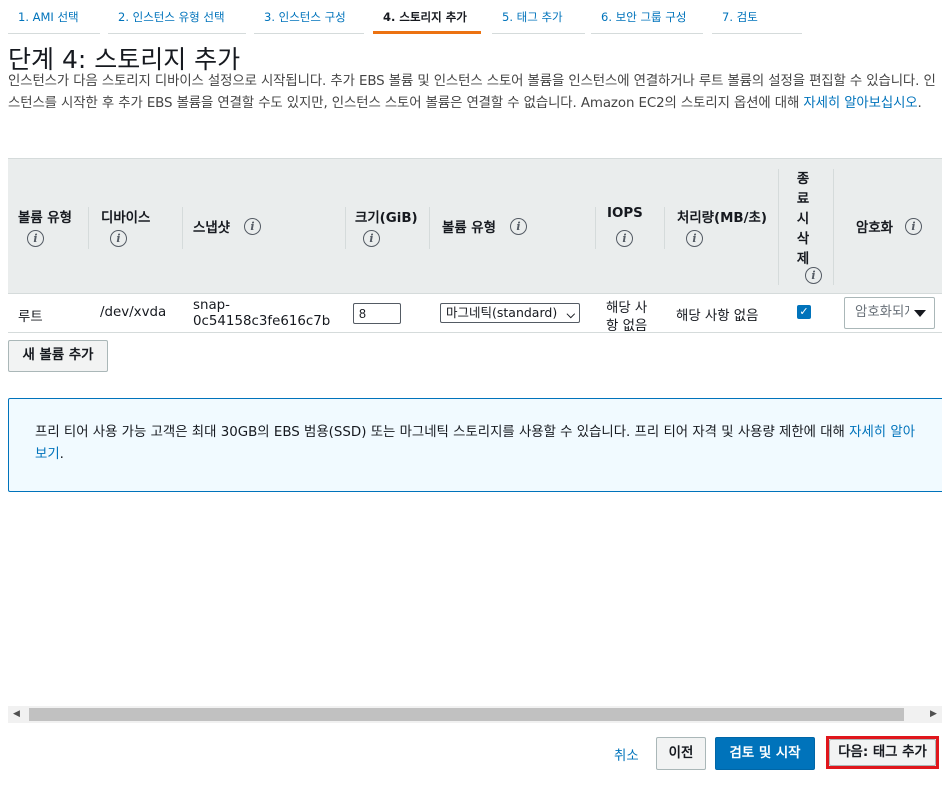 The height and width of the screenshot is (788, 942). I want to click on cancel-link: 취소, so click(626, 754).